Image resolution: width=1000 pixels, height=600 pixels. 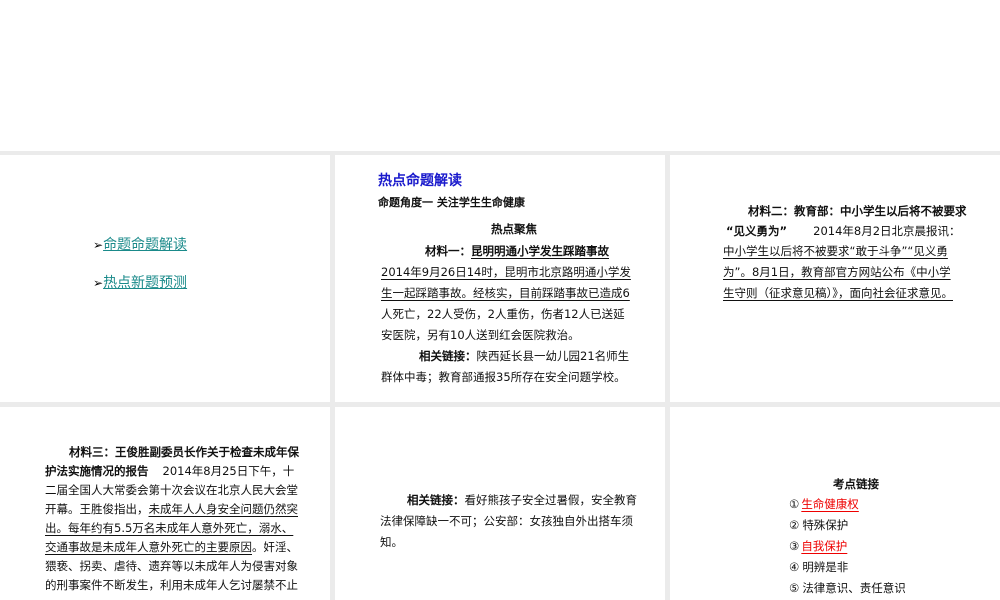 What do you see at coordinates (228, 471) in the screenshot?
I see `dateline: 2014年8月25日下午，十` at bounding box center [228, 471].